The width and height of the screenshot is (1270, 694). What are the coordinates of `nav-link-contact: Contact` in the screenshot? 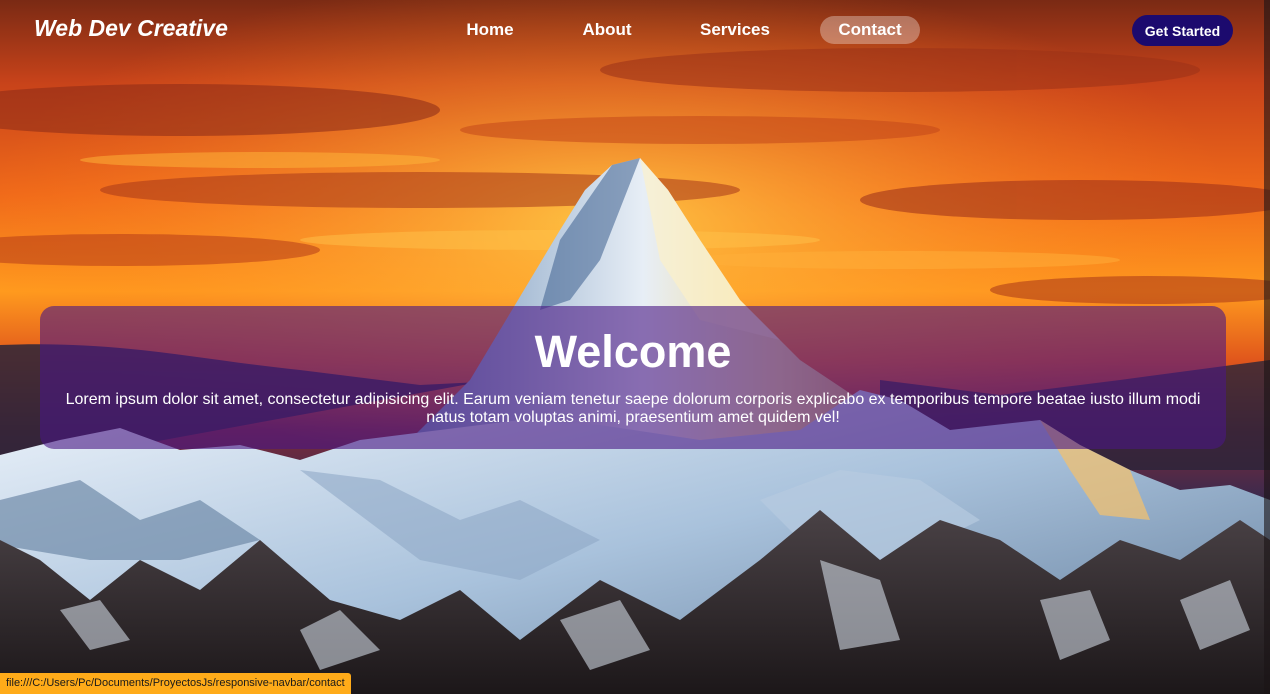 It's located at (870, 30).